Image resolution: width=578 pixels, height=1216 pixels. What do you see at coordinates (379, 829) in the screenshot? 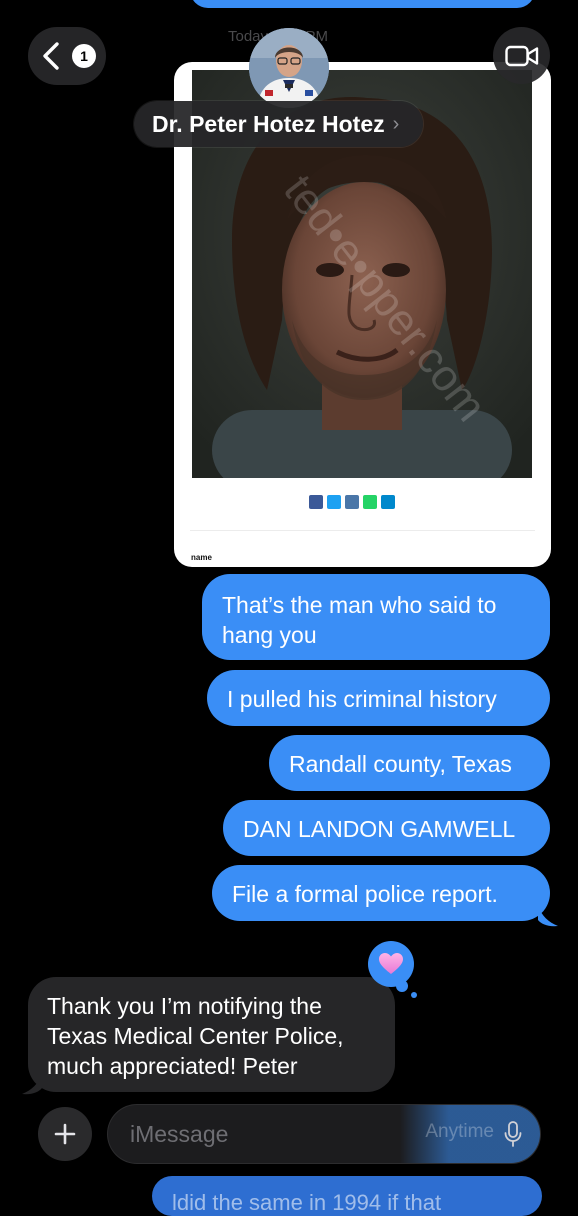
I see `message-text: DAN LANDON GAMWELL` at bounding box center [379, 829].